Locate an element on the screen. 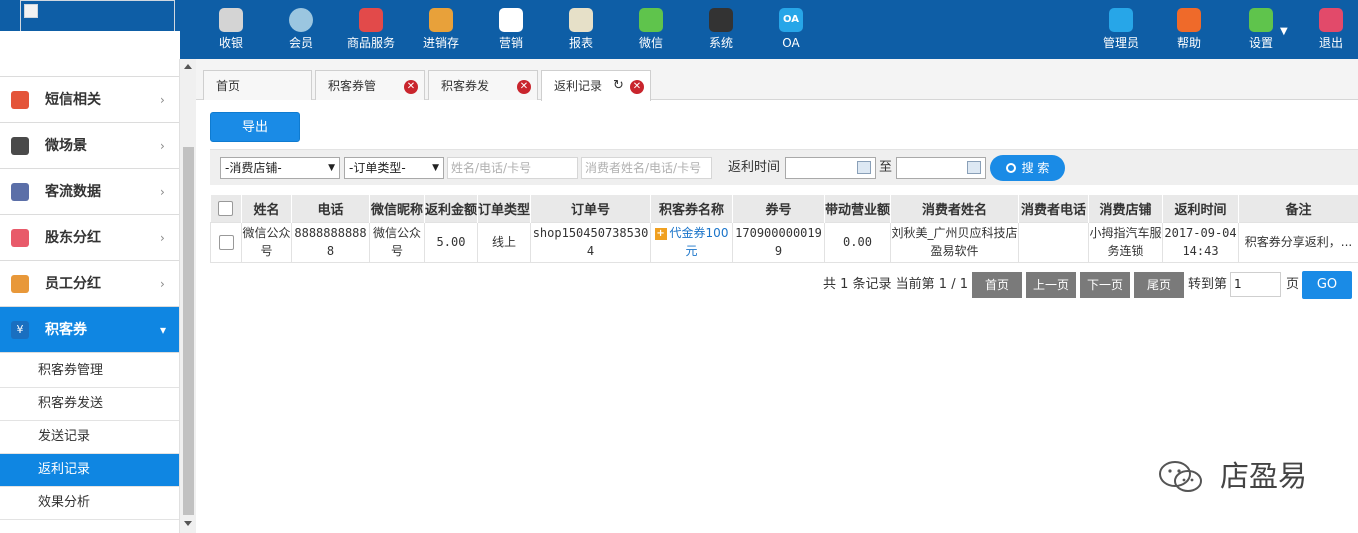 This screenshot has height=533, width=1358. nav-label: 报表 is located at coordinates (580, 43).